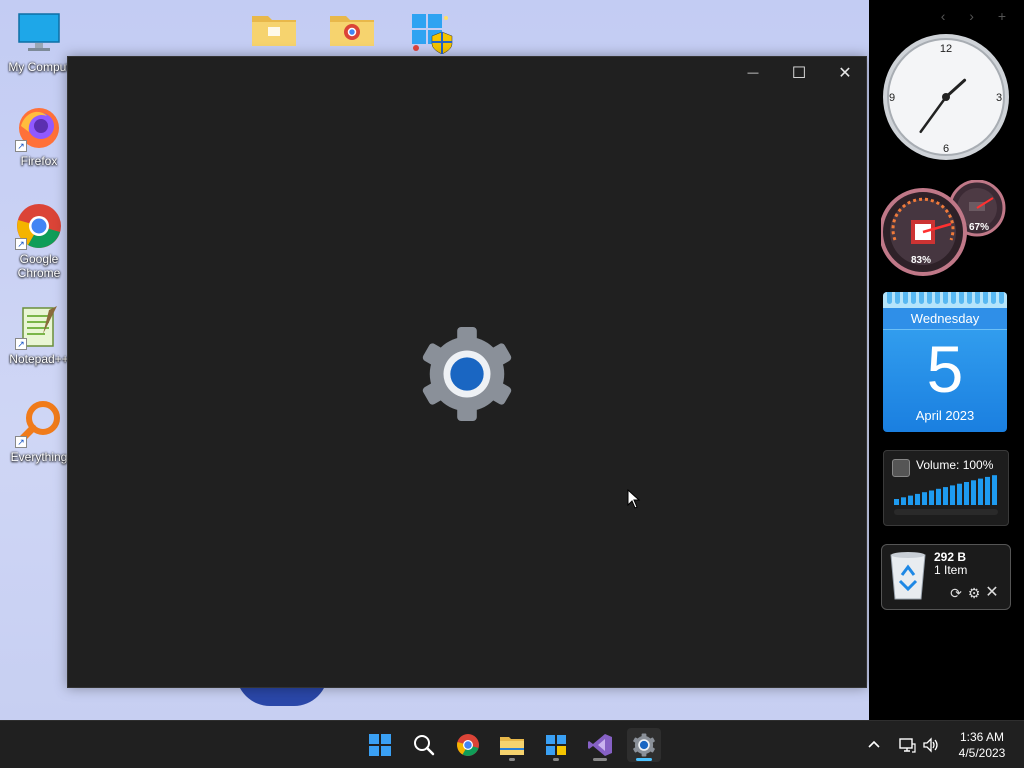 This screenshot has width=1024, height=768. What do you see at coordinates (979, 227) in the screenshot?
I see `ram-percent: 67%` at bounding box center [979, 227].